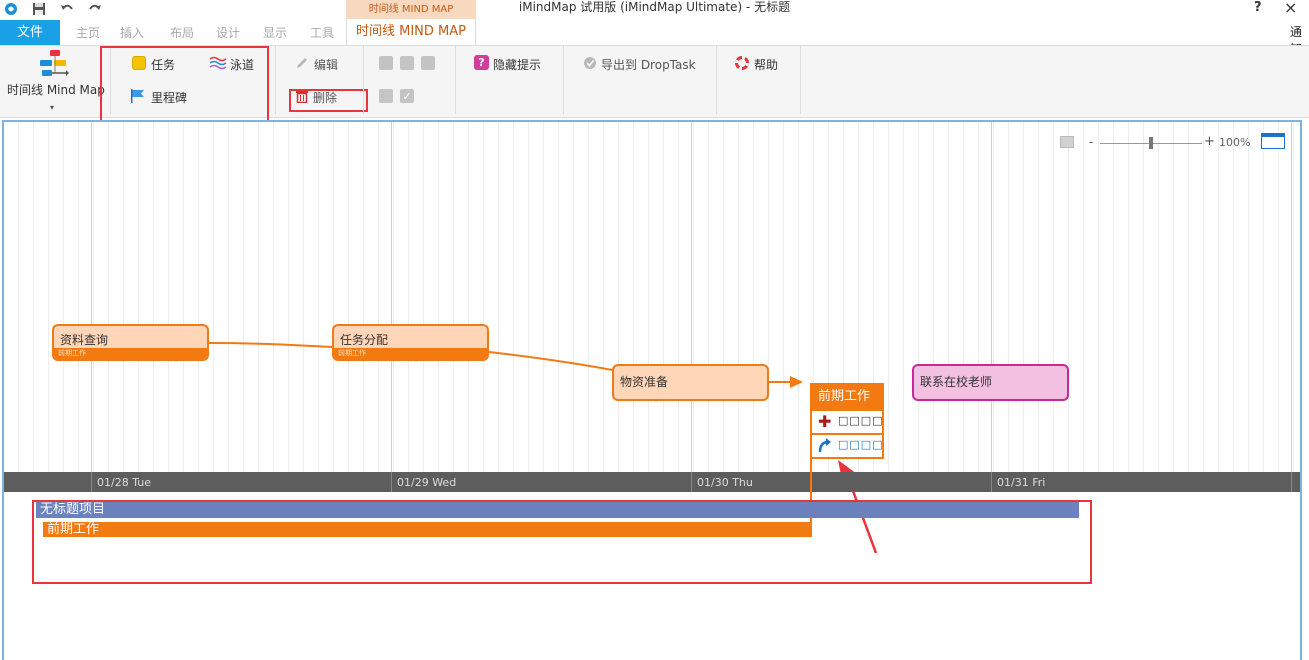 The height and width of the screenshot is (660, 1309). What do you see at coordinates (825, 421) in the screenshot?
I see `plus-icon: ✚` at bounding box center [825, 421].